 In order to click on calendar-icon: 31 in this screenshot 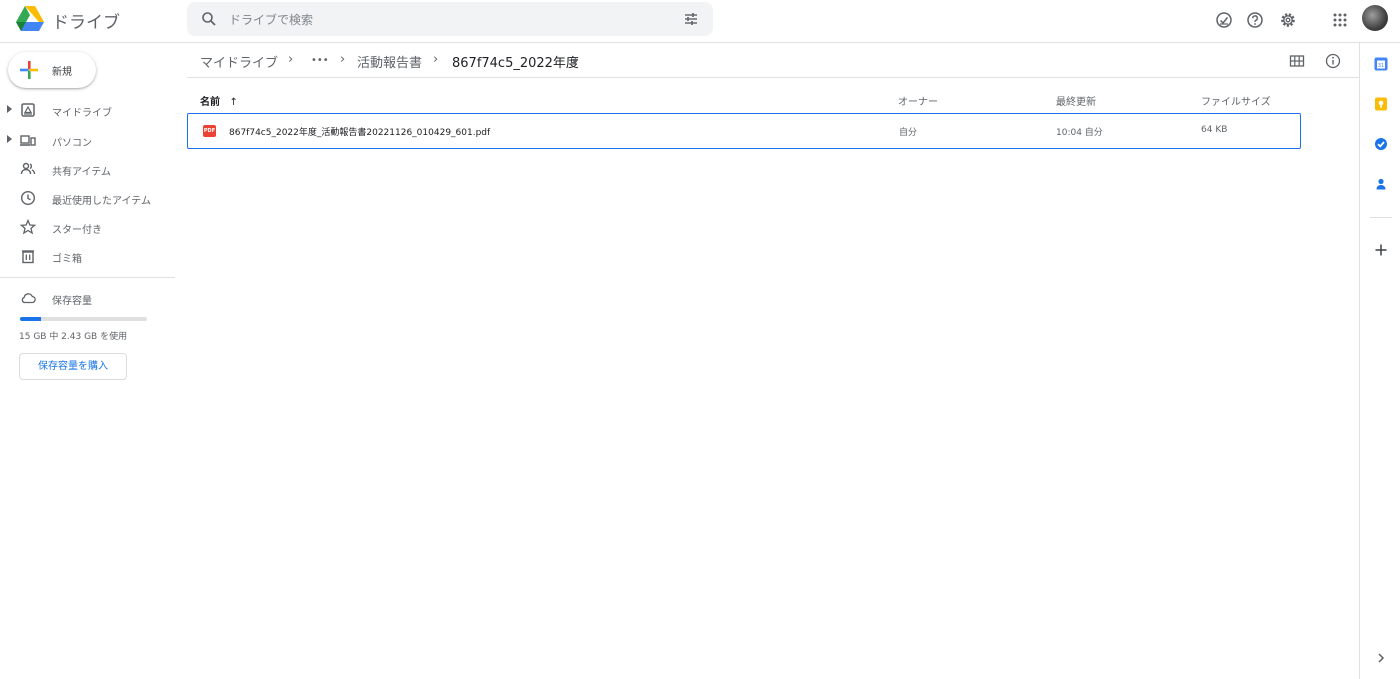, I will do `click(1381, 64)`.